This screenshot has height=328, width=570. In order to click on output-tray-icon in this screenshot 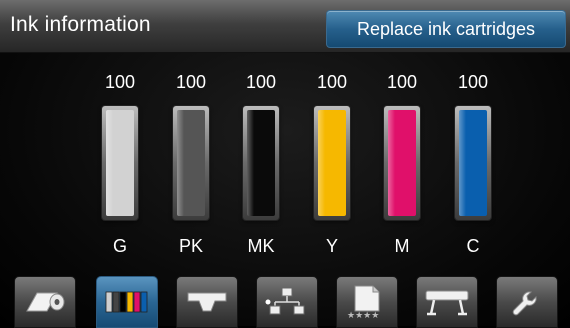, I will do `click(207, 302)`.